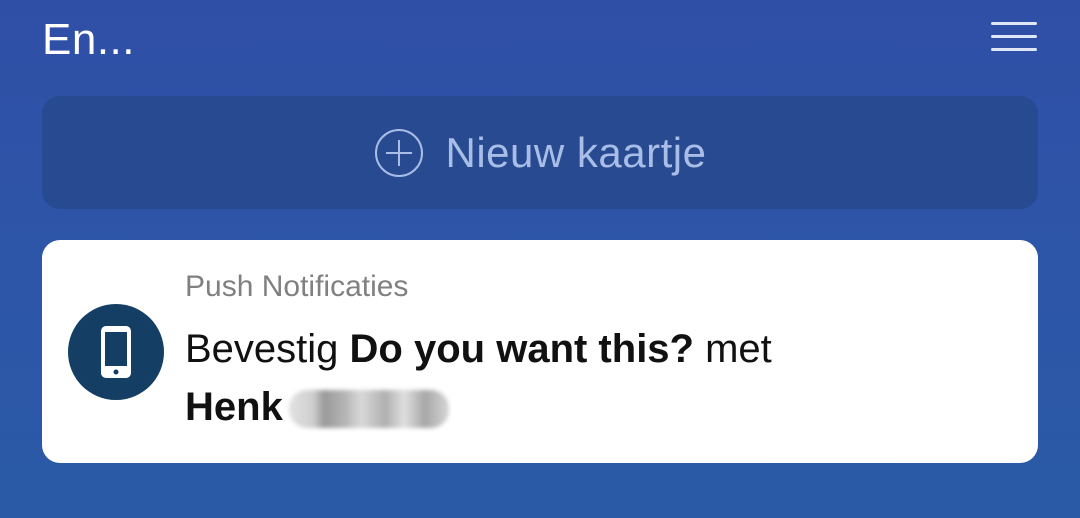 This screenshot has height=518, width=1080. I want to click on mobile-phone-icon, so click(116, 352).